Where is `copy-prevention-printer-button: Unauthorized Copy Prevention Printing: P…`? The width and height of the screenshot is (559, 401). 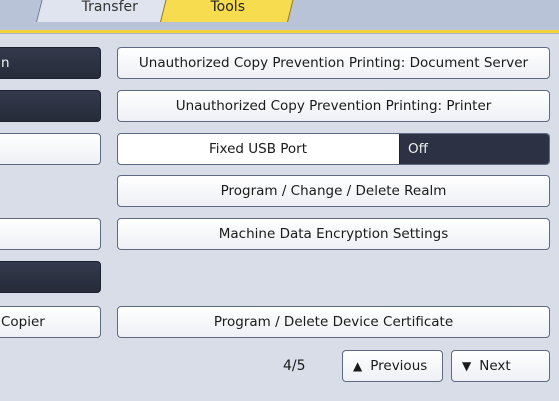 copy-prevention-printer-button: Unauthorized Copy Prevention Printing: P… is located at coordinates (333, 106).